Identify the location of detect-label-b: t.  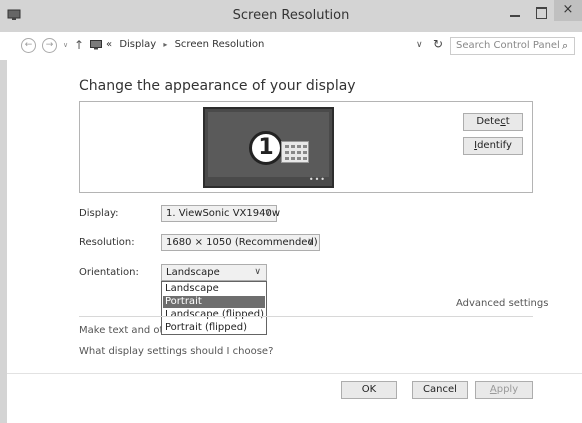
(507, 121).